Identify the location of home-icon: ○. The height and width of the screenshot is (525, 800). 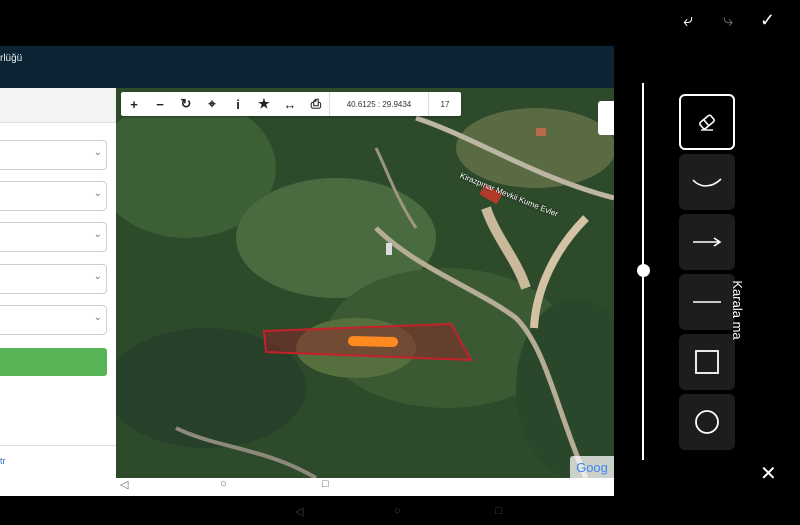
(223, 484).